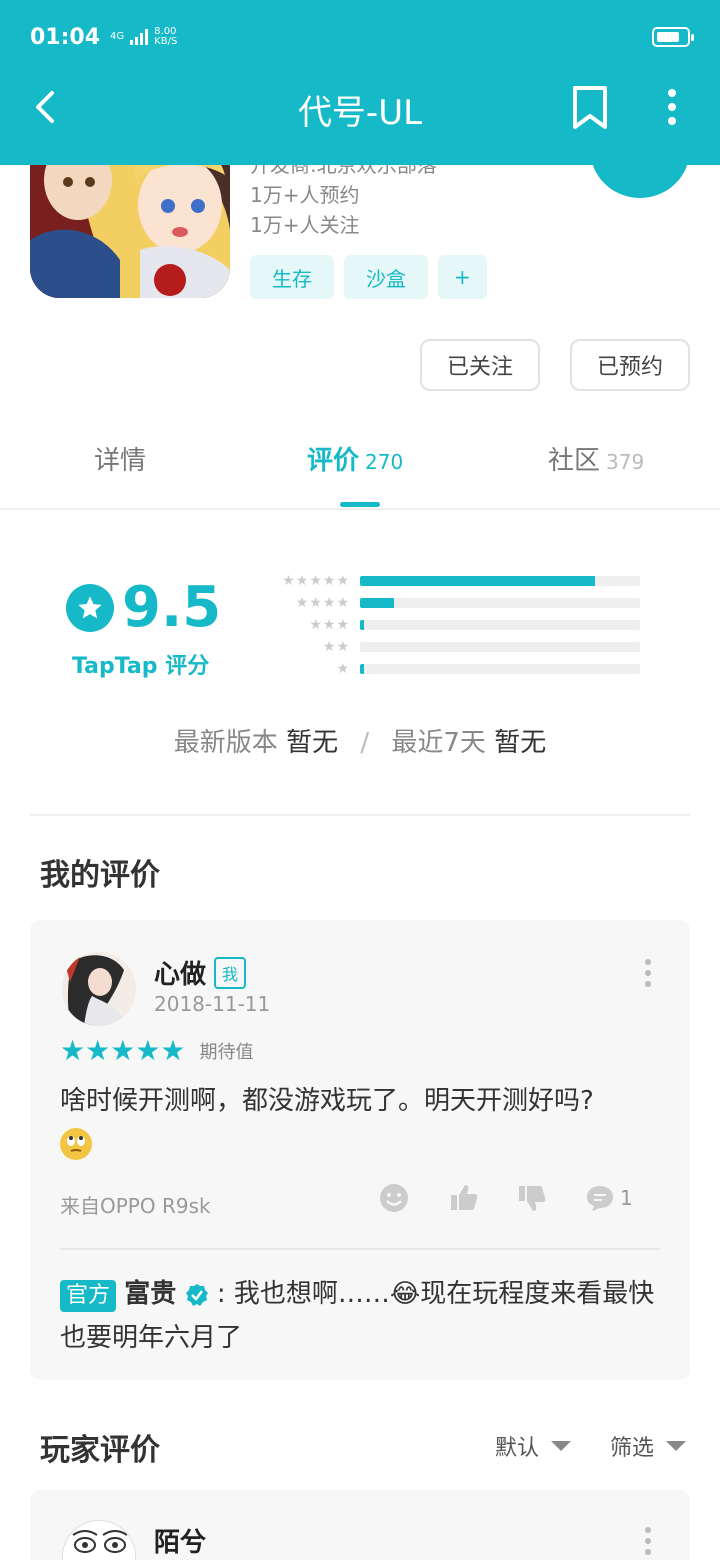 This screenshot has width=720, height=1560. I want to click on eye-roll-emoji-icon, so click(76, 1143).